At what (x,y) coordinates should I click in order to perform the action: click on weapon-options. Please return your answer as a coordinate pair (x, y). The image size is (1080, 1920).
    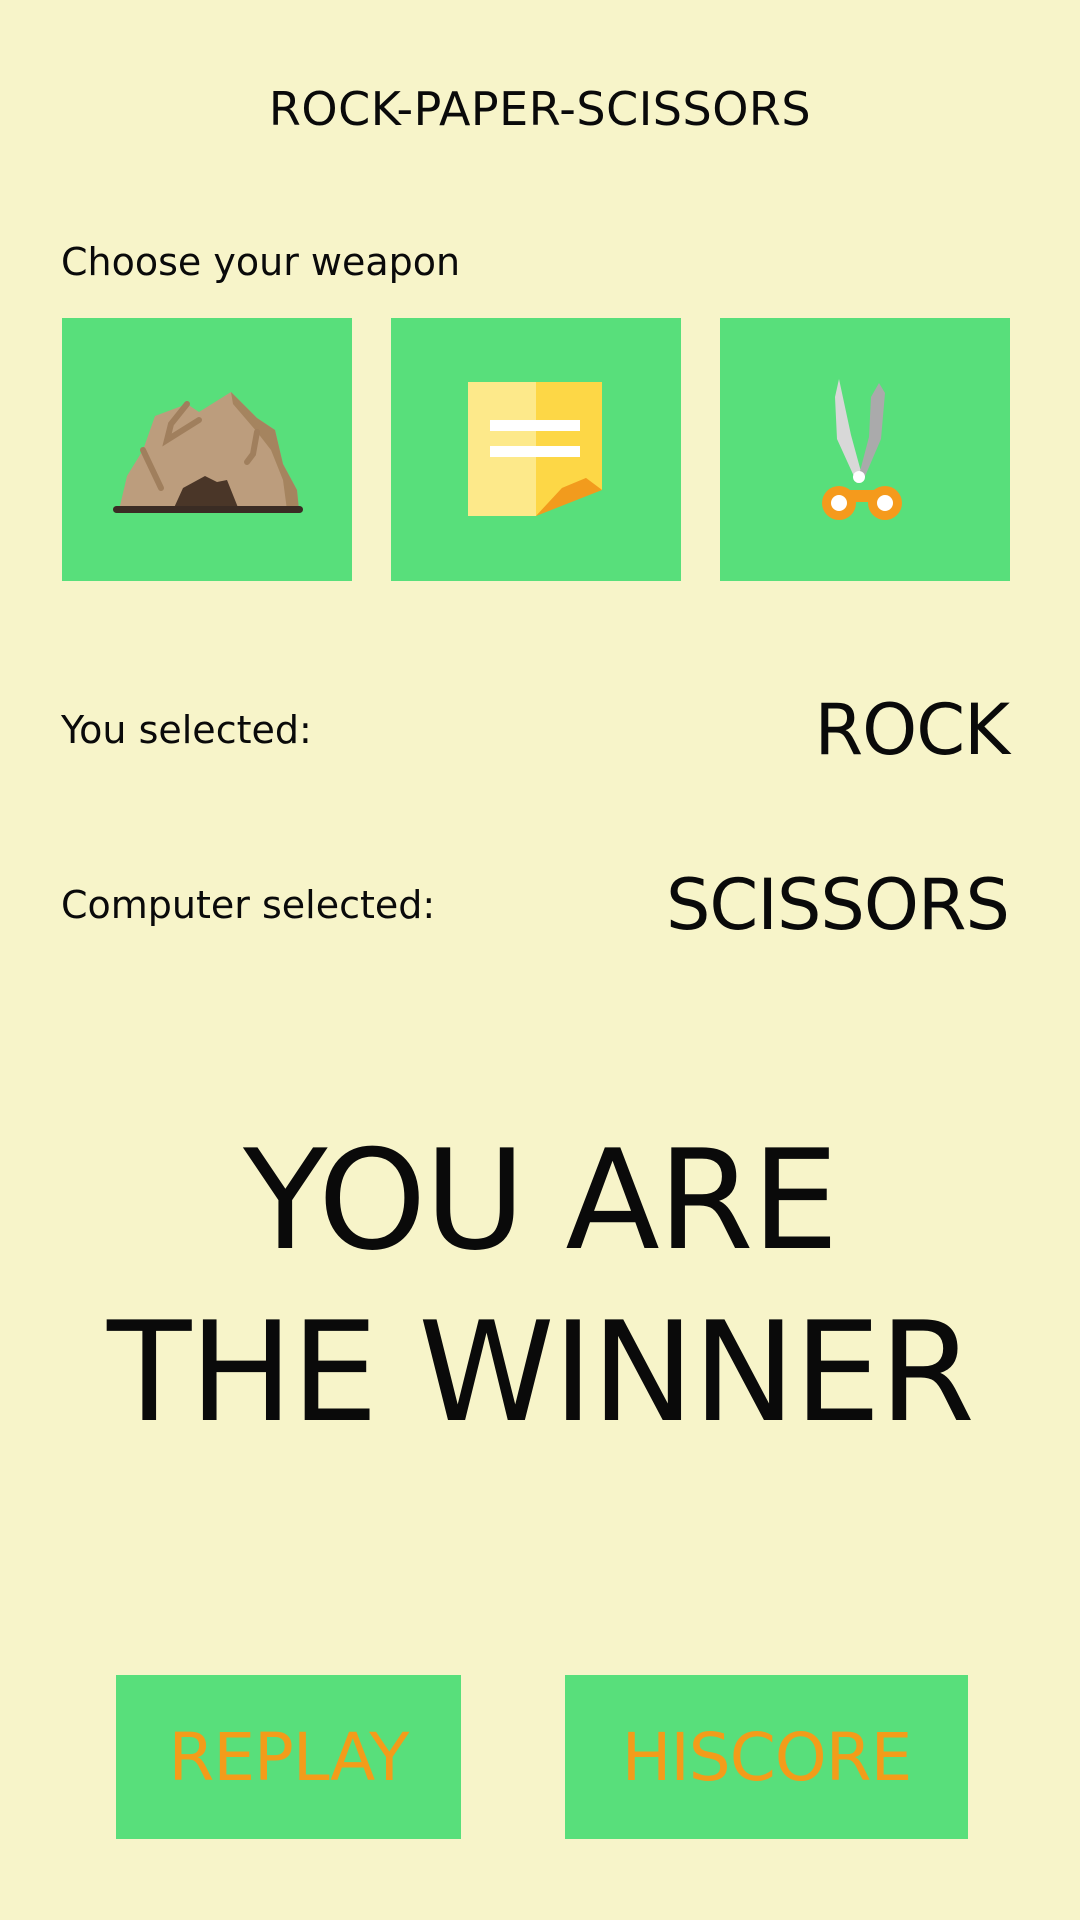
    Looking at the image, I should click on (536, 449).